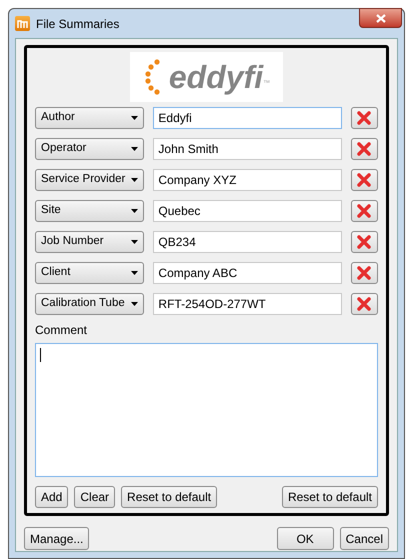  I want to click on field-type-dropdown: Site, so click(89, 211).